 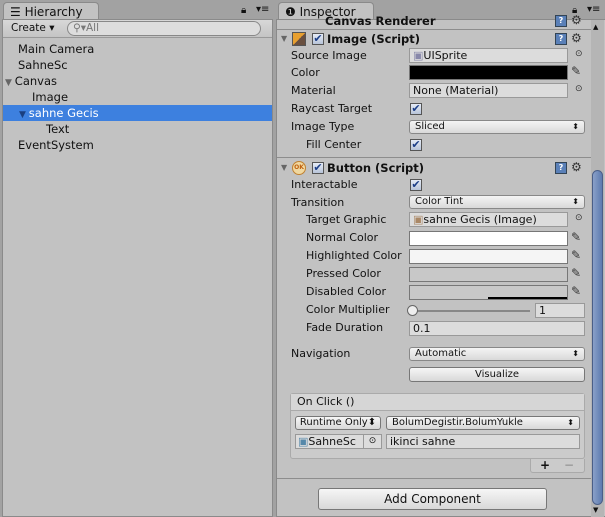 I want to click on button-component-icon: OK, so click(x=299, y=168).